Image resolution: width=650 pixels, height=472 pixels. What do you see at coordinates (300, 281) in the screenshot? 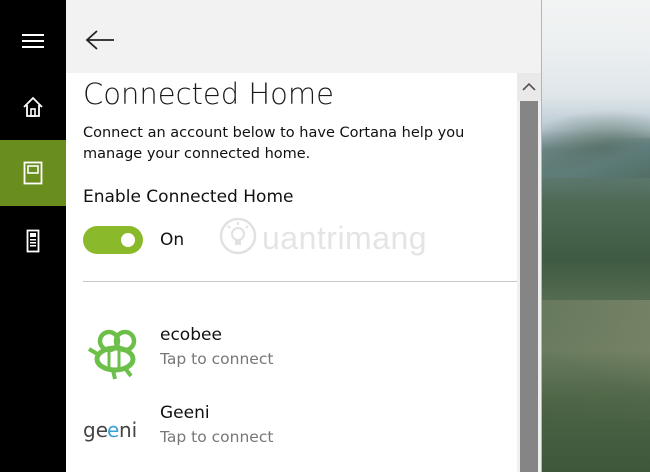
I see `section-divider` at bounding box center [300, 281].